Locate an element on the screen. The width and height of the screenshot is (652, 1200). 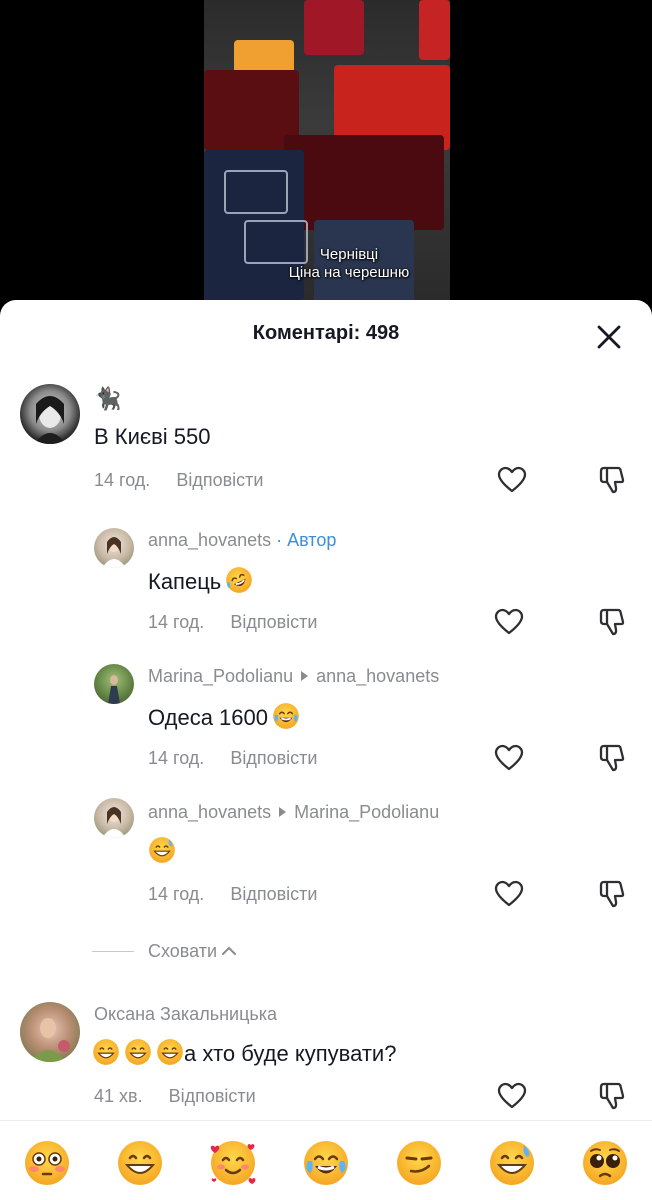
comment-username: Оксана Закальницька is located at coordinates (185, 1014).